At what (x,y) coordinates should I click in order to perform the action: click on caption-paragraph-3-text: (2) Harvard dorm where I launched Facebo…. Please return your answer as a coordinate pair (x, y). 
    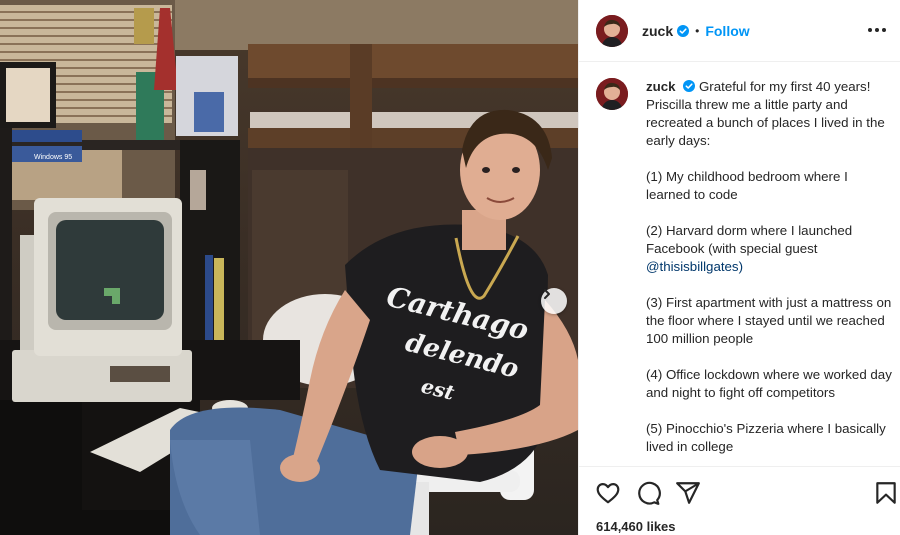
    Looking at the image, I should click on (749, 239).